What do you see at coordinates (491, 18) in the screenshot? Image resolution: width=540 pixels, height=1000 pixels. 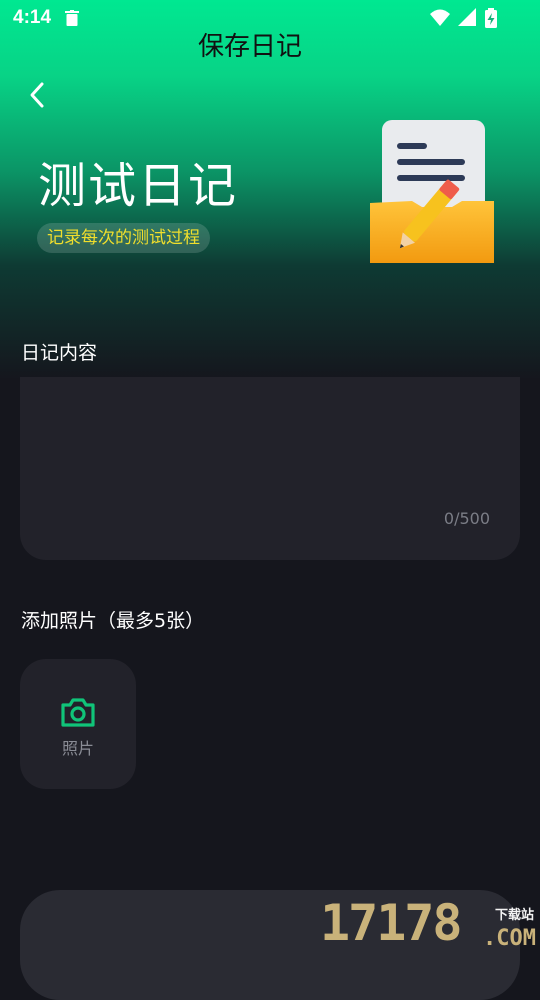 I see `battery-charging-icon` at bounding box center [491, 18].